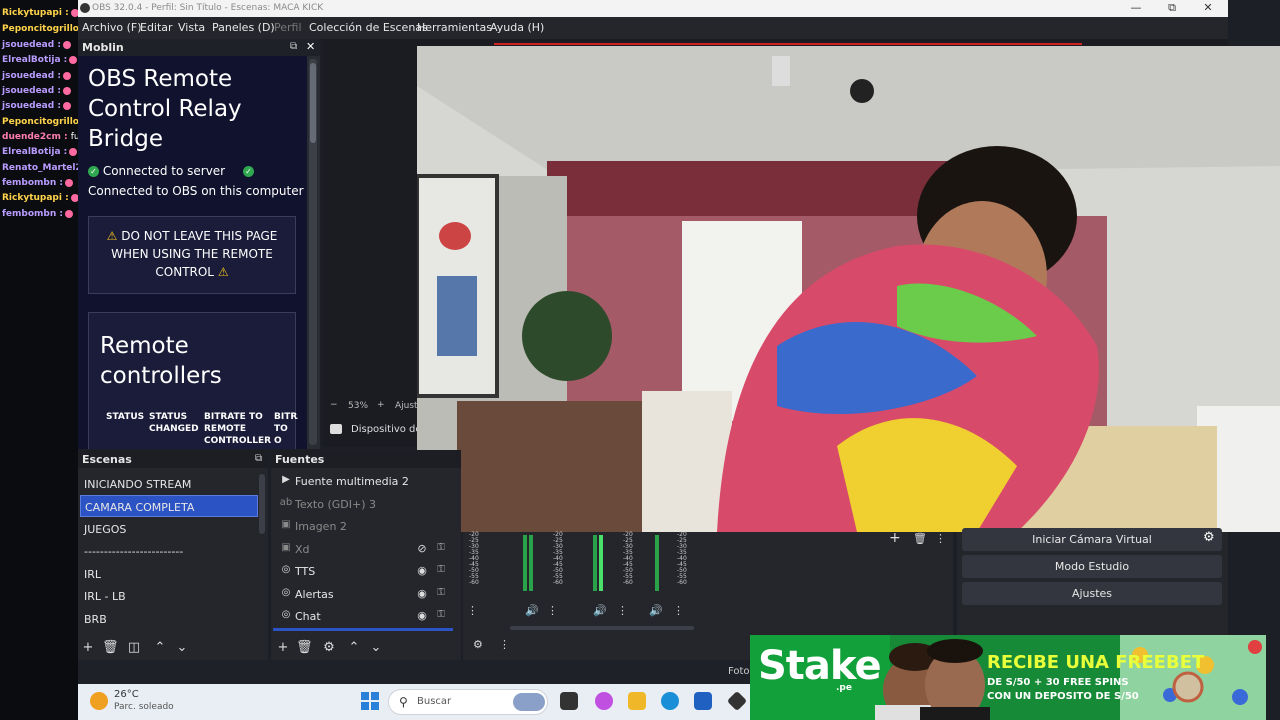 Image resolution: width=1280 pixels, height=720 pixels. Describe the element at coordinates (313, 103) in the screenshot. I see `scroll-thumb` at that location.